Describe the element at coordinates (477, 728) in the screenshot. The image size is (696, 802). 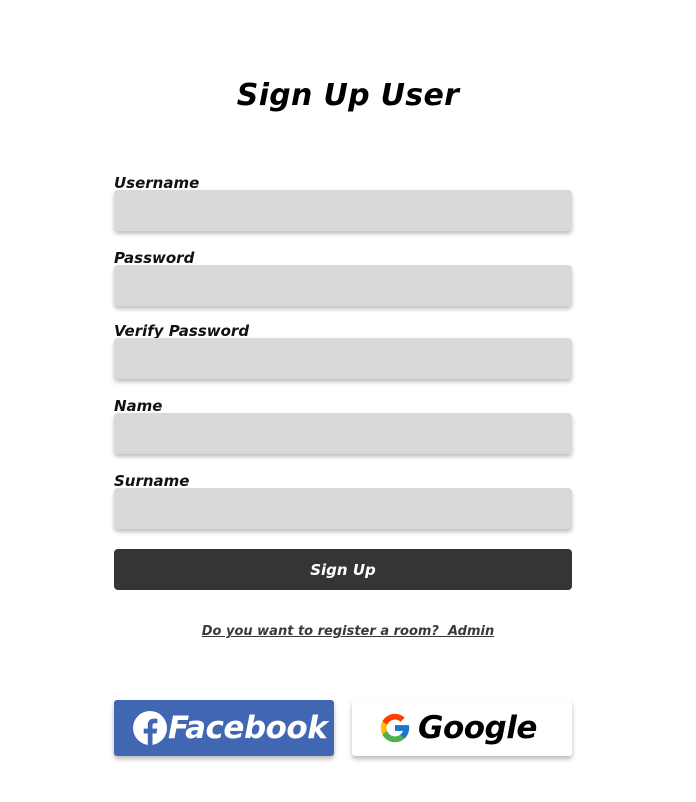
I see `google-label: Google` at that location.